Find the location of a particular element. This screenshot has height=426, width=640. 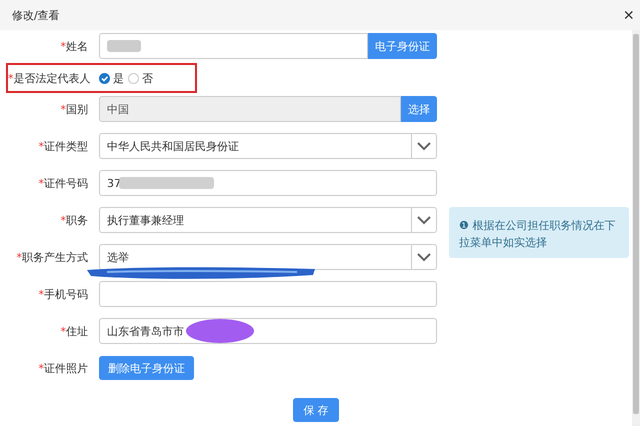

radio-option: 是 is located at coordinates (111, 78).